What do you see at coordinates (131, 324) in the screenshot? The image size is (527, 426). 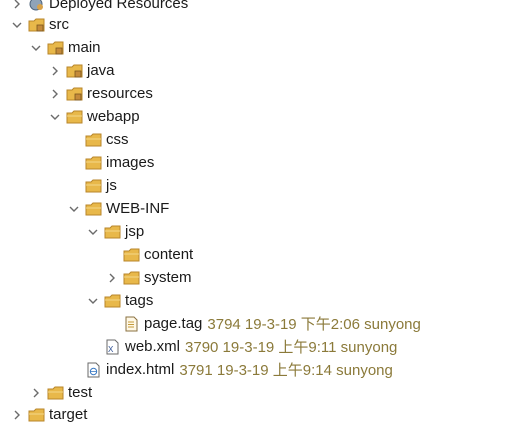 I see `tag-file-icon` at bounding box center [131, 324].